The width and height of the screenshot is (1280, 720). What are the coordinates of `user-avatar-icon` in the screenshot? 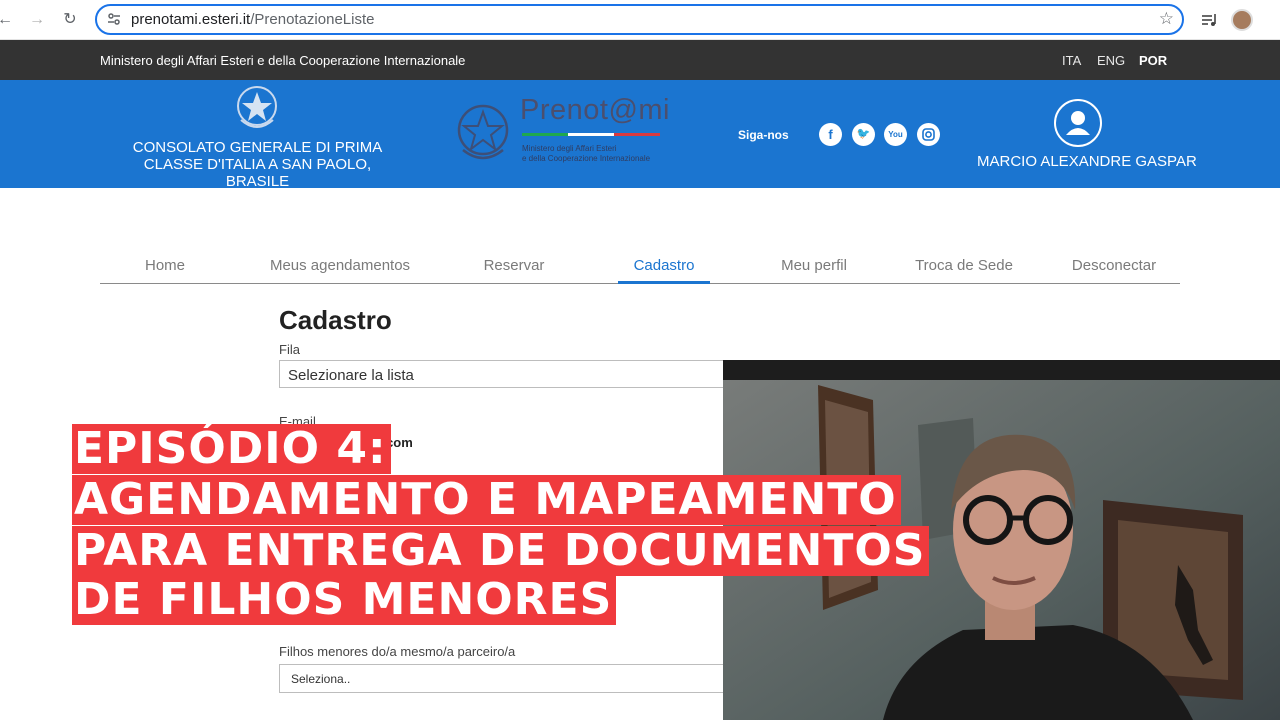 It's located at (1078, 123).